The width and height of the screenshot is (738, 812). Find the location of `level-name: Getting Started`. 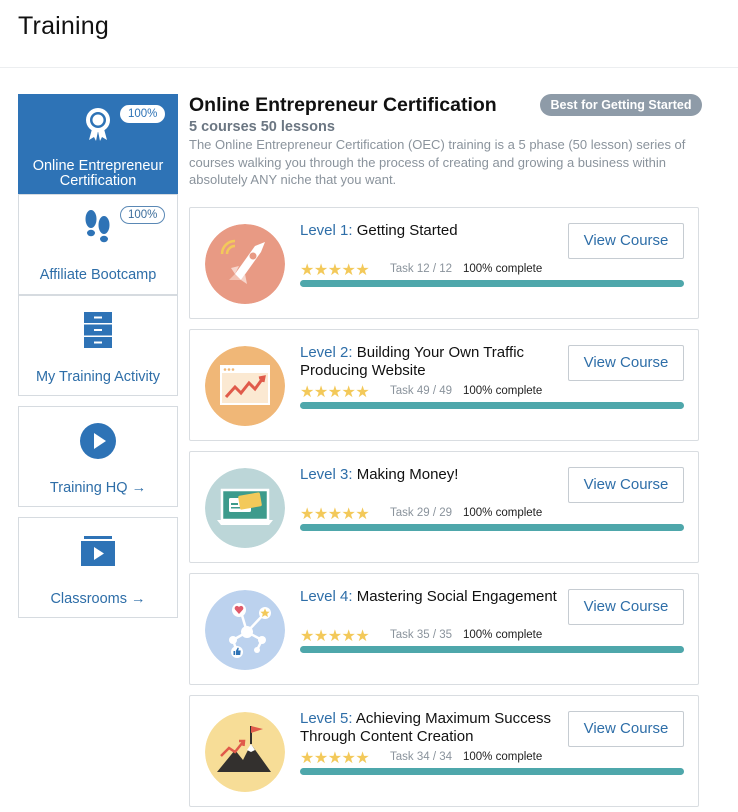

level-name: Getting Started is located at coordinates (407, 230).